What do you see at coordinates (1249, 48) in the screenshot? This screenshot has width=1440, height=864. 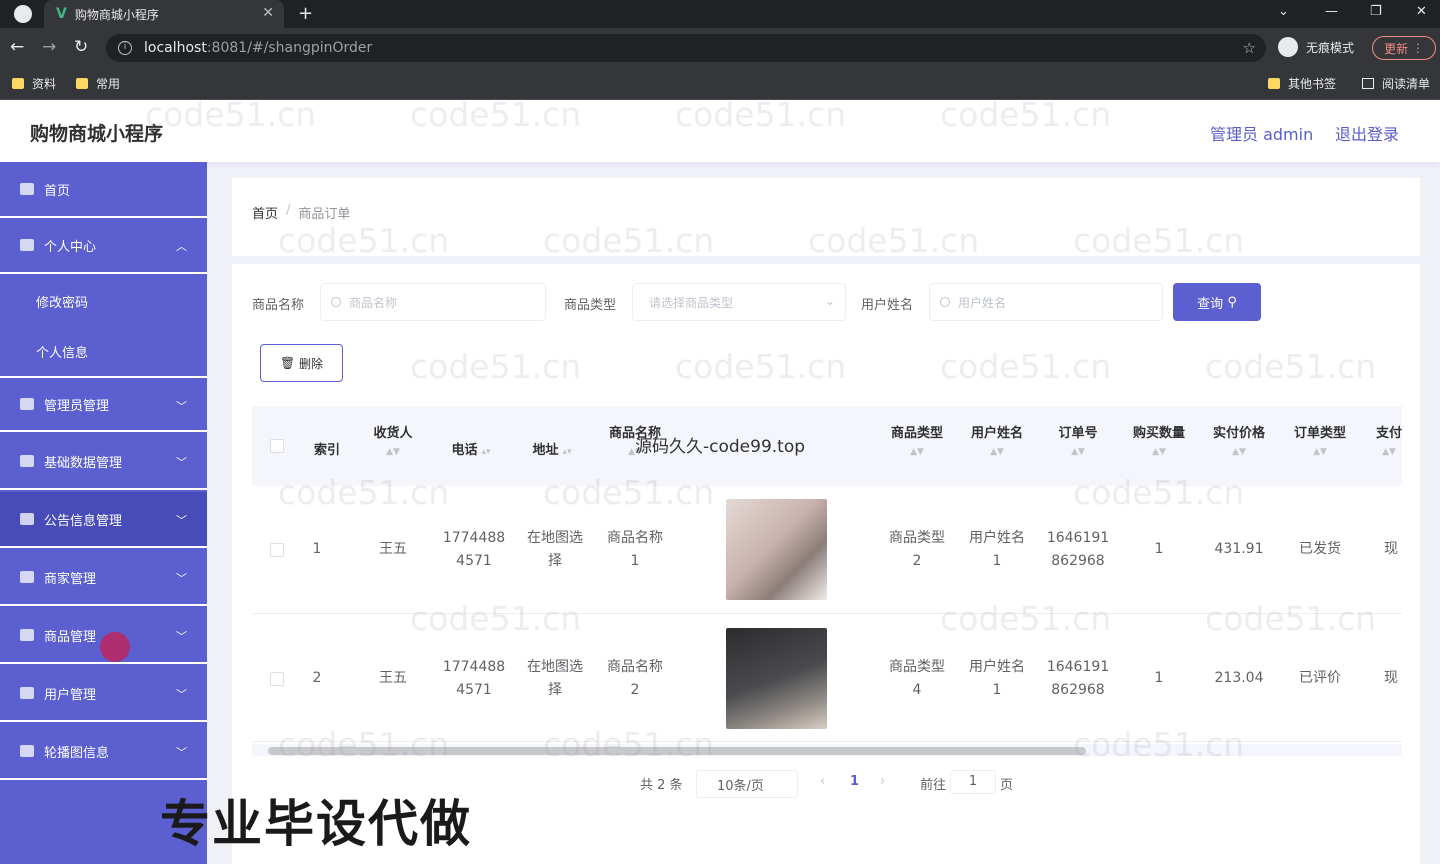 I see `bookmark-star-icon: ☆` at bounding box center [1249, 48].